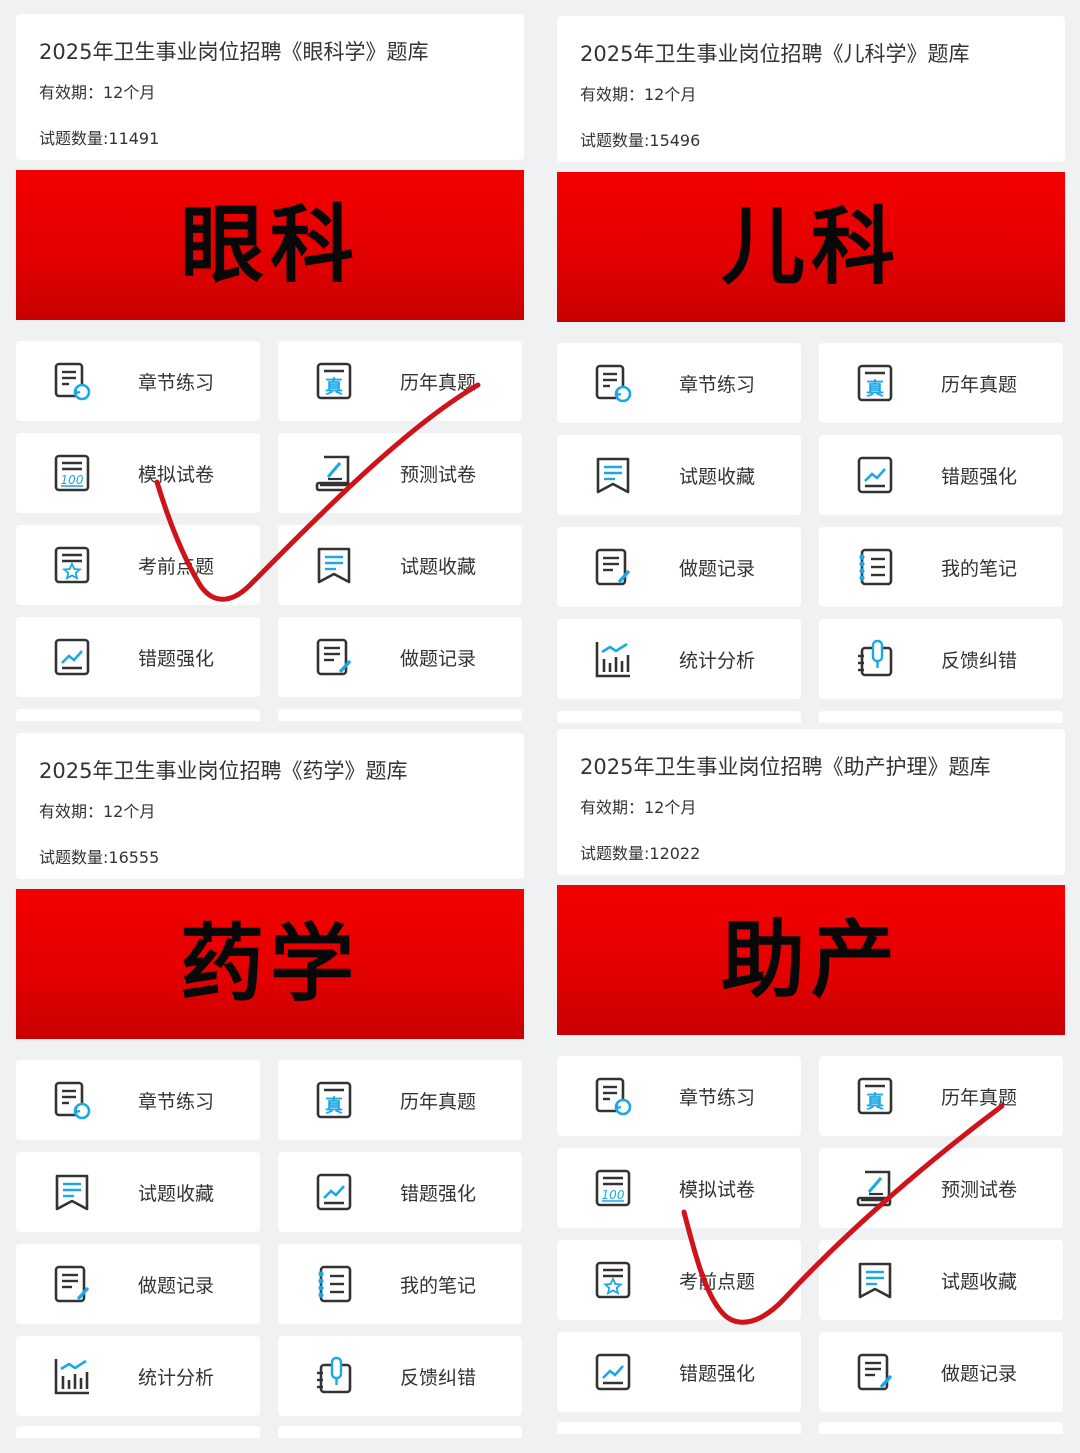  Describe the element at coordinates (640, 853) in the screenshot. I see `question-count: 试题数量:12022` at that location.